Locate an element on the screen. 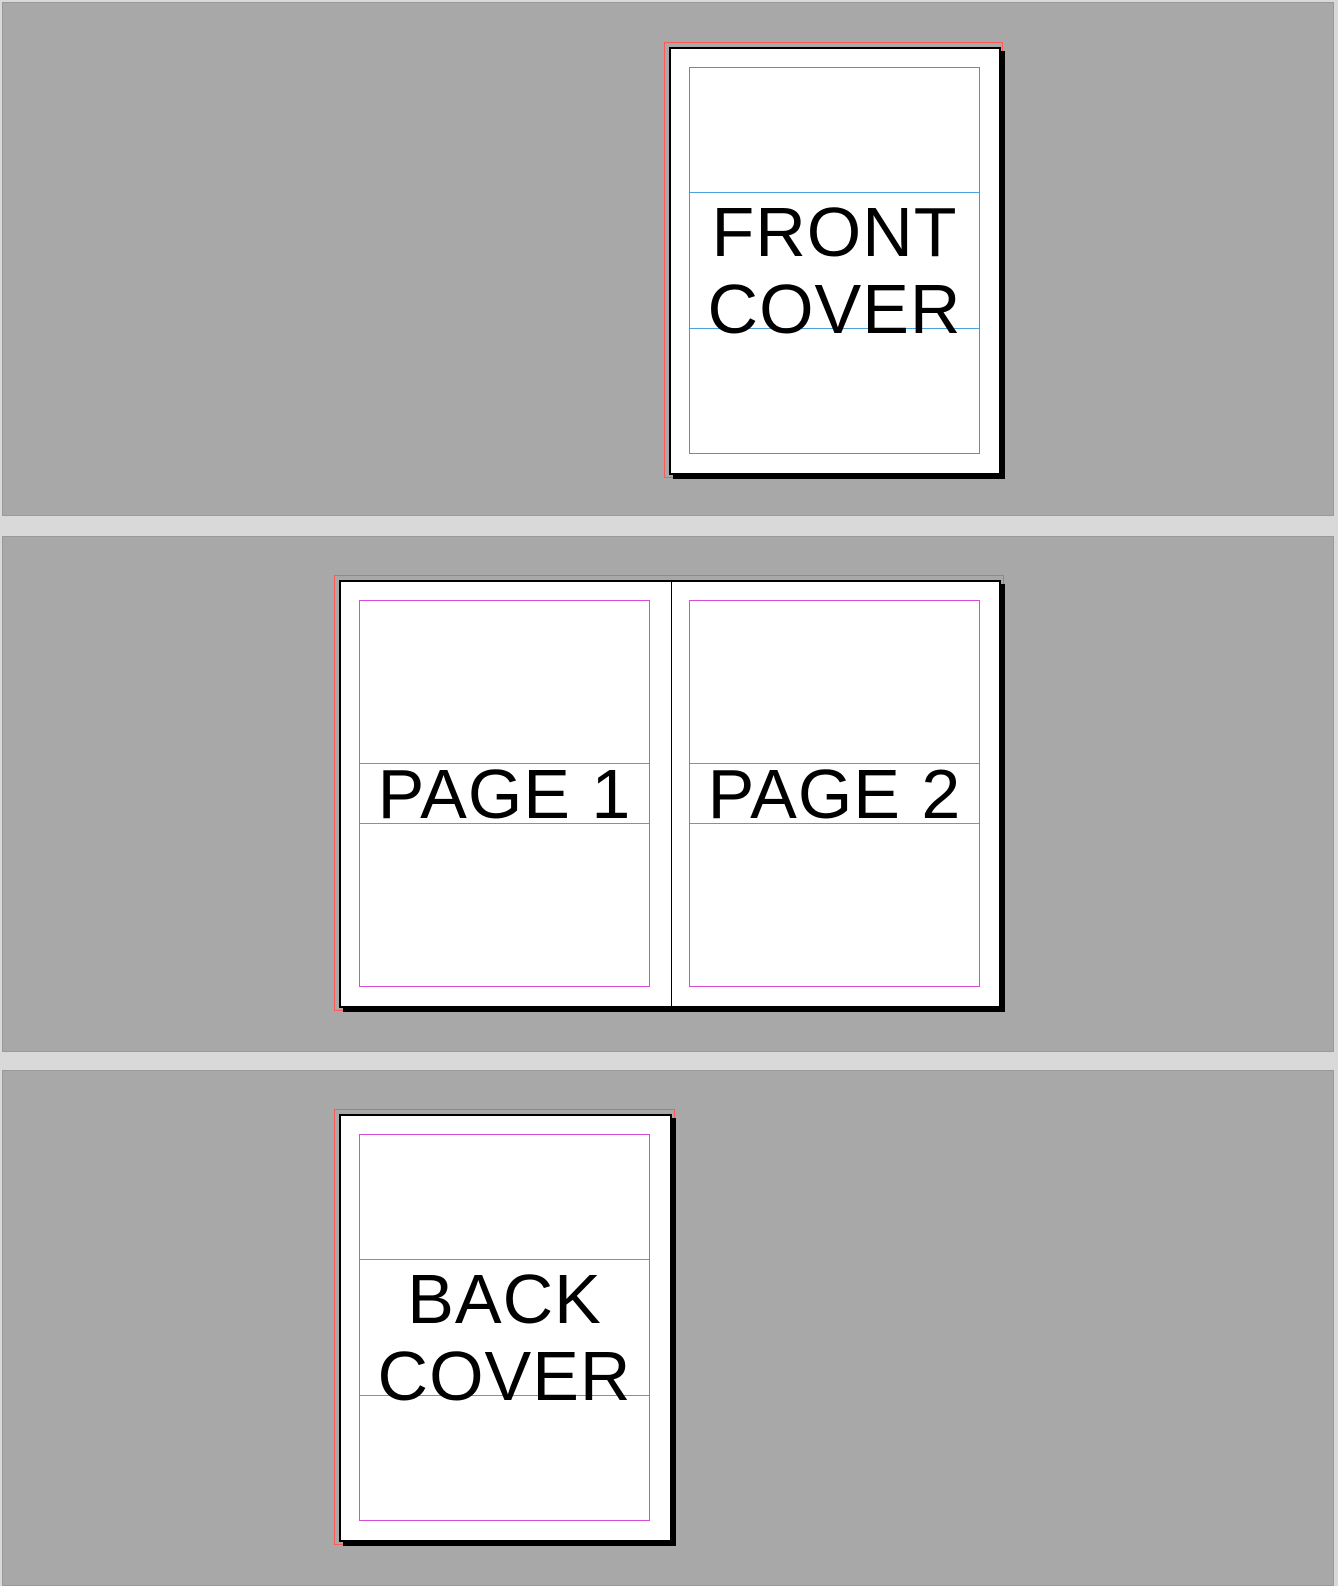  text-frame-page-1: PAGE 1 is located at coordinates (504, 794).